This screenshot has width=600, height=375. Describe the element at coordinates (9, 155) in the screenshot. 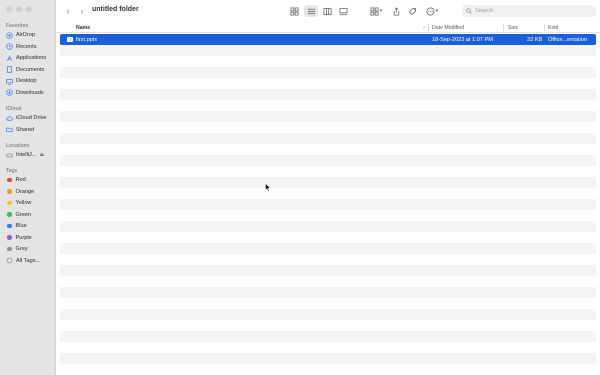

I see `disk-icon` at that location.